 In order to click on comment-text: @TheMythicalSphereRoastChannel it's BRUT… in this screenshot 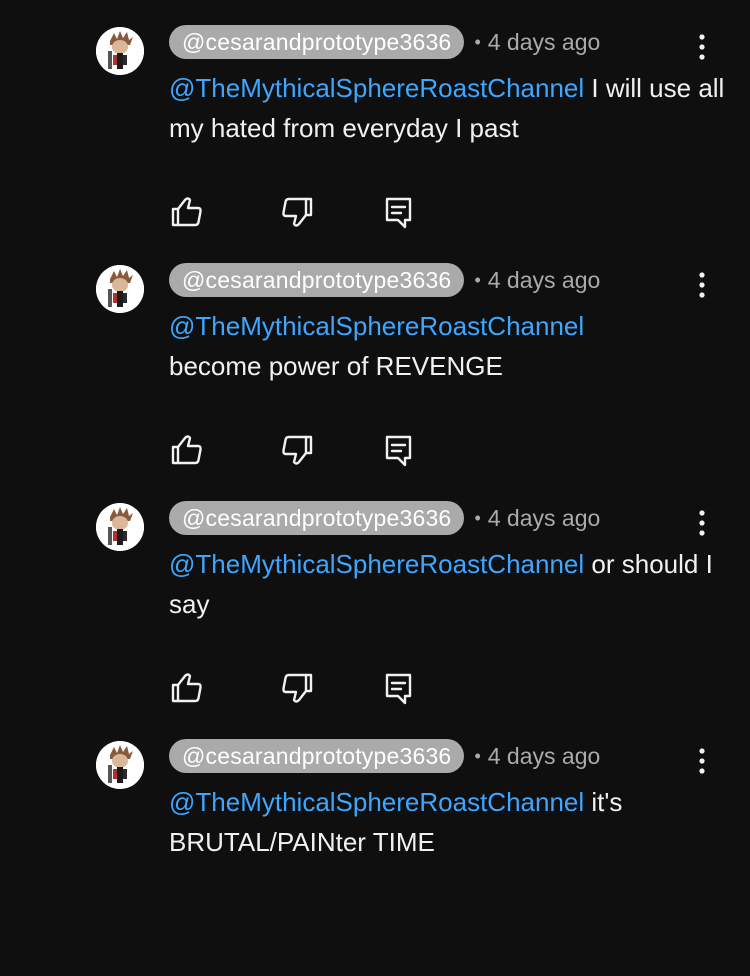, I will do `click(449, 822)`.